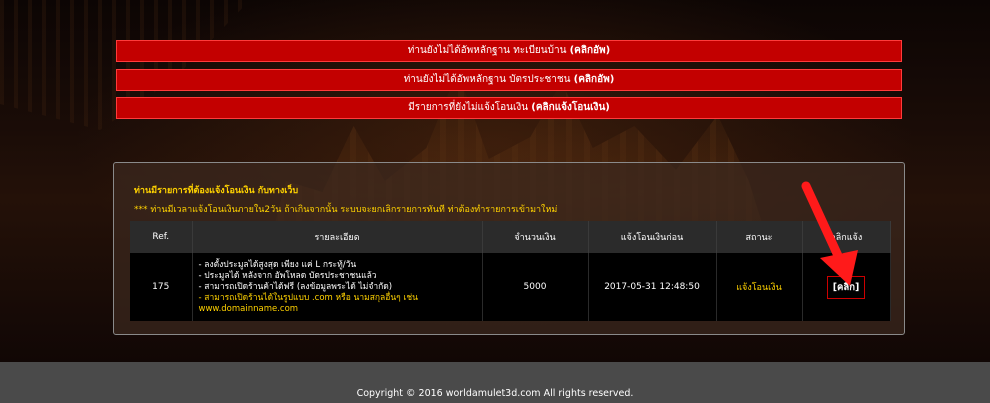  Describe the element at coordinates (846, 237) in the screenshot. I see `header-action: คลิกแจ้ง` at that location.